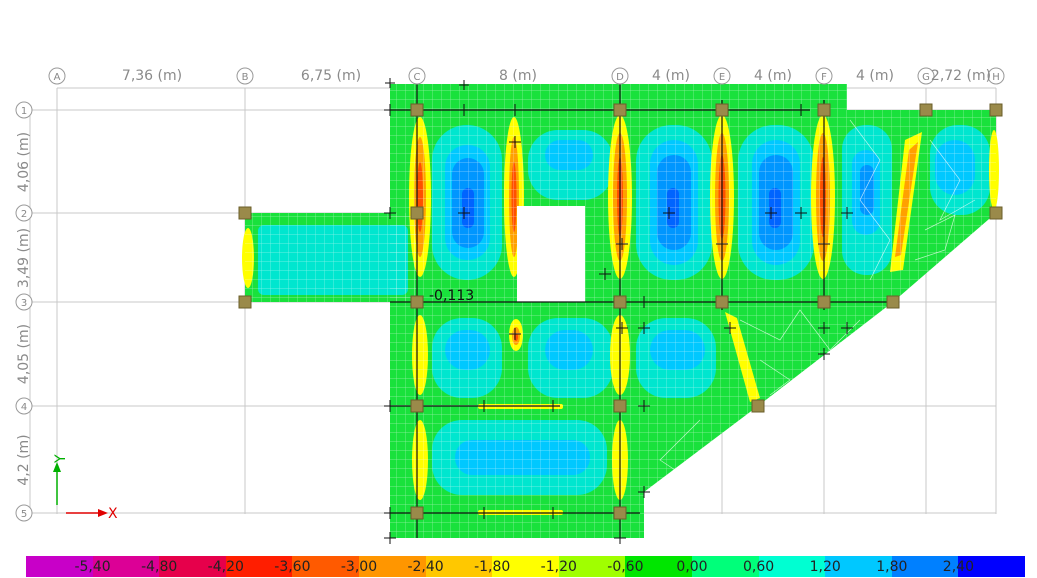  I want to click on col-label-a: A, so click(57, 77).